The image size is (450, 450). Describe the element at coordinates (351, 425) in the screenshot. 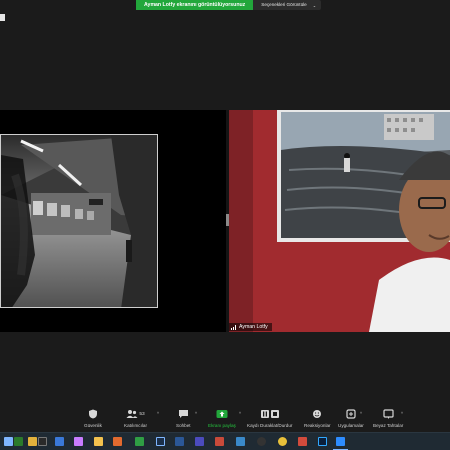

I see `apps-label: Uygulamalar` at that location.